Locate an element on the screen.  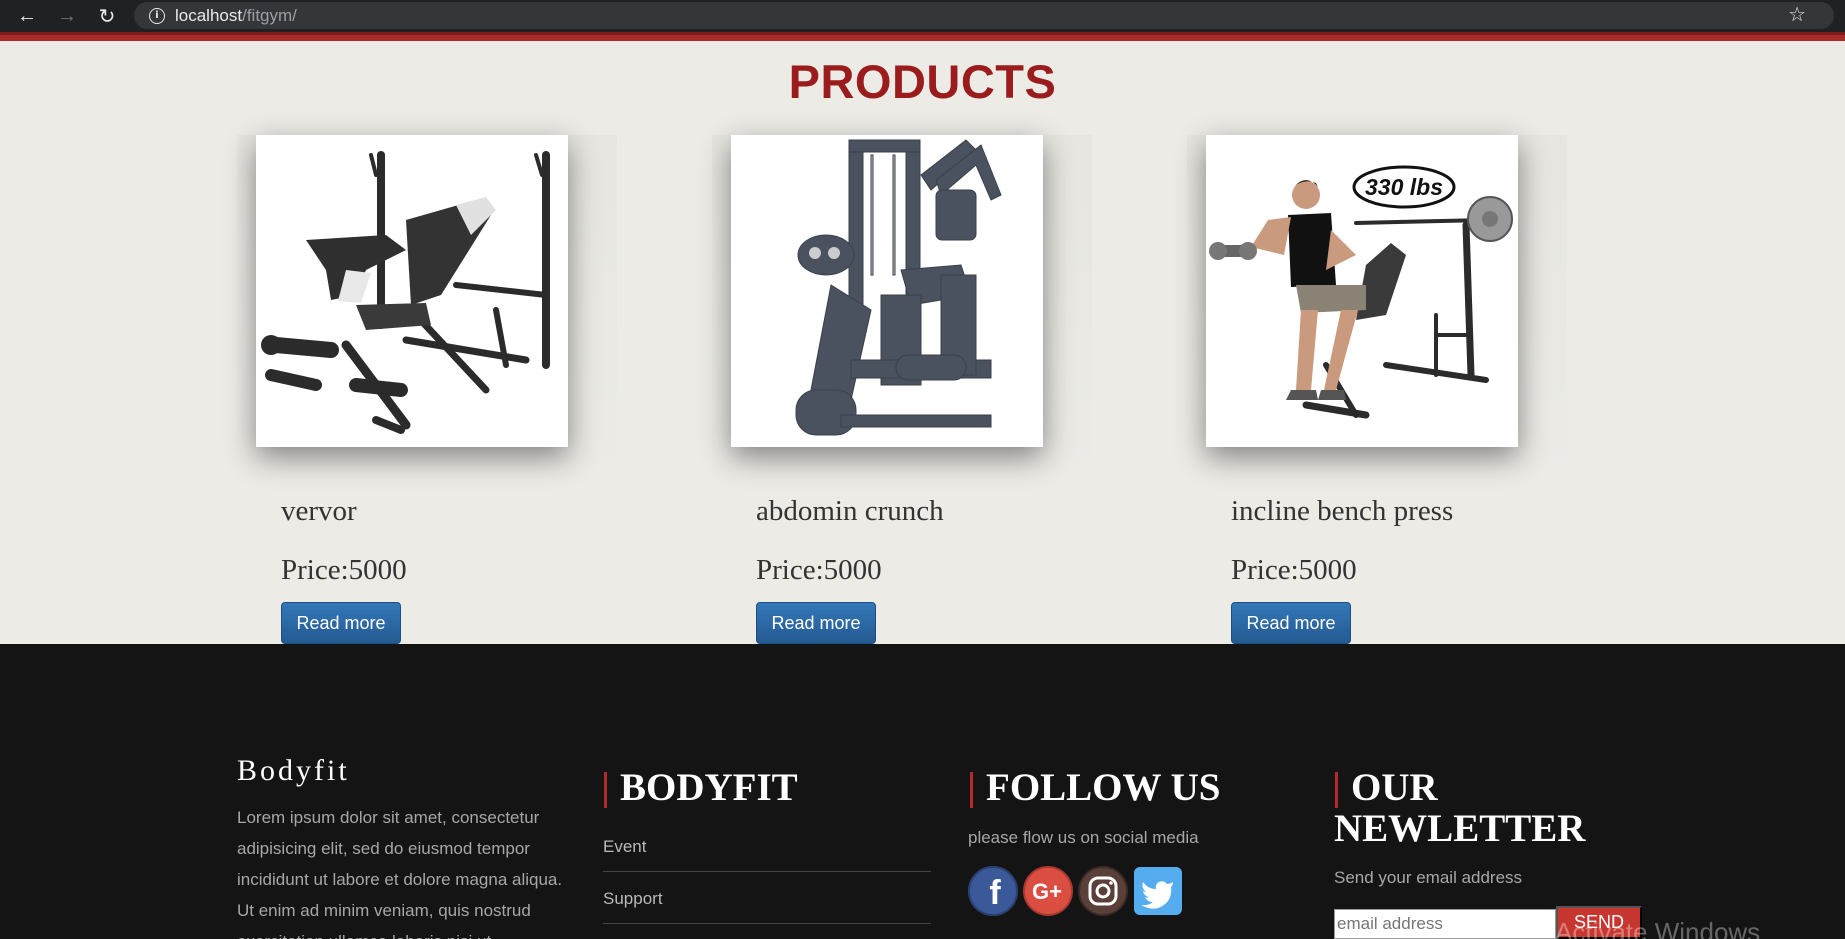
product-card: abdomin crunch Price:5000 Read more is located at coordinates (902, 389).